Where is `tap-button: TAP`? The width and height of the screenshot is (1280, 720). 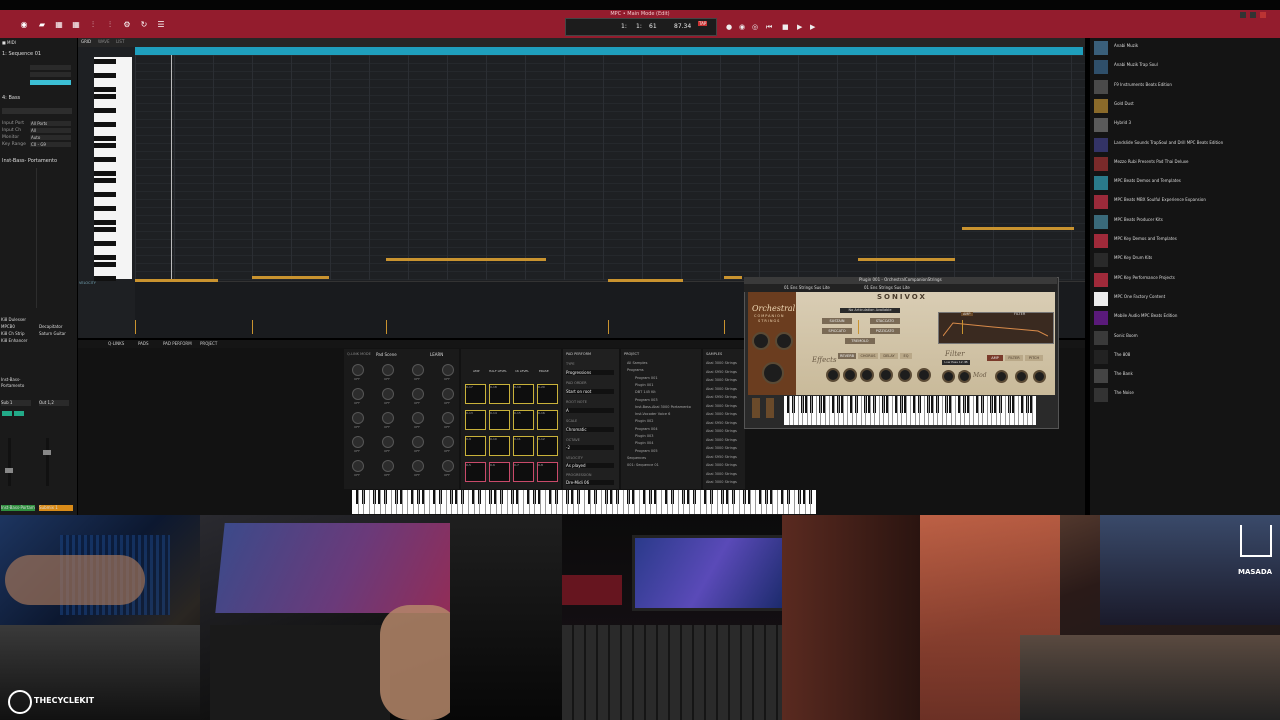 tap-button: TAP is located at coordinates (703, 23).